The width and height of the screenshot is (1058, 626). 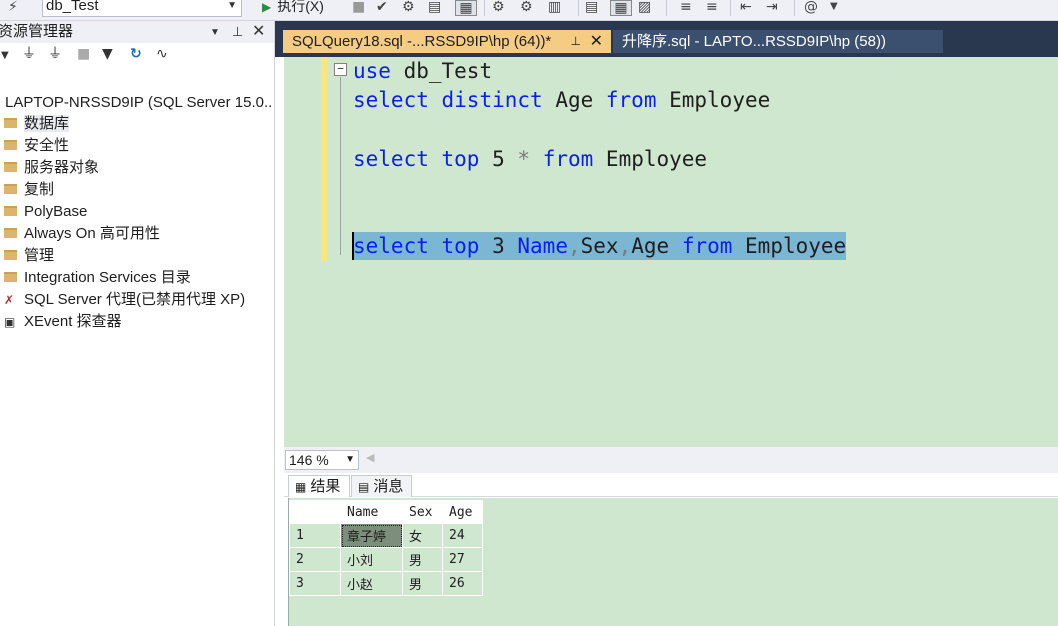 I want to click on window-position-icon: ▼, so click(x=215, y=33).